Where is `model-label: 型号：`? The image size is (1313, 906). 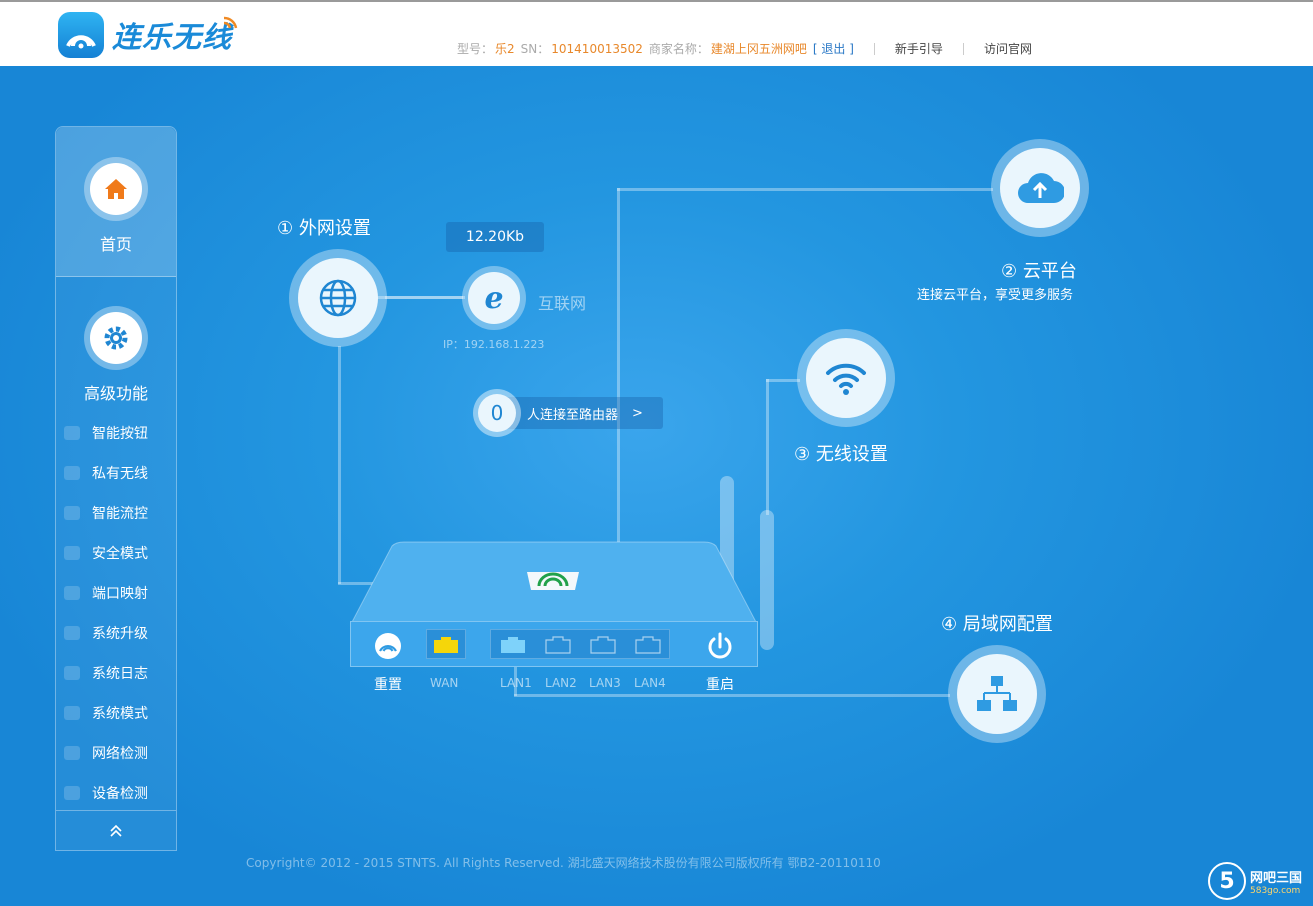
model-label: 型号： is located at coordinates (475, 49).